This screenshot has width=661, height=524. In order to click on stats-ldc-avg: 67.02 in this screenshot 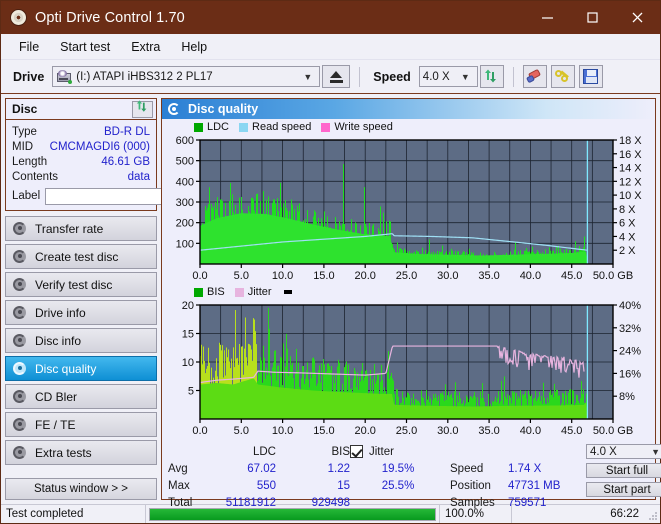, I will do `click(261, 468)`.